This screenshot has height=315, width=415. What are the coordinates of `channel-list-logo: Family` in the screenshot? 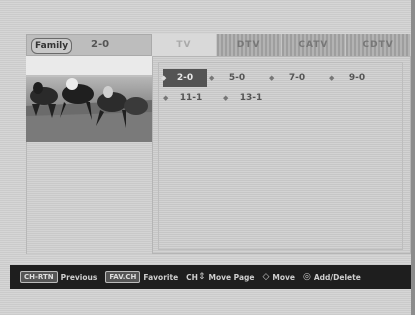 It's located at (52, 46).